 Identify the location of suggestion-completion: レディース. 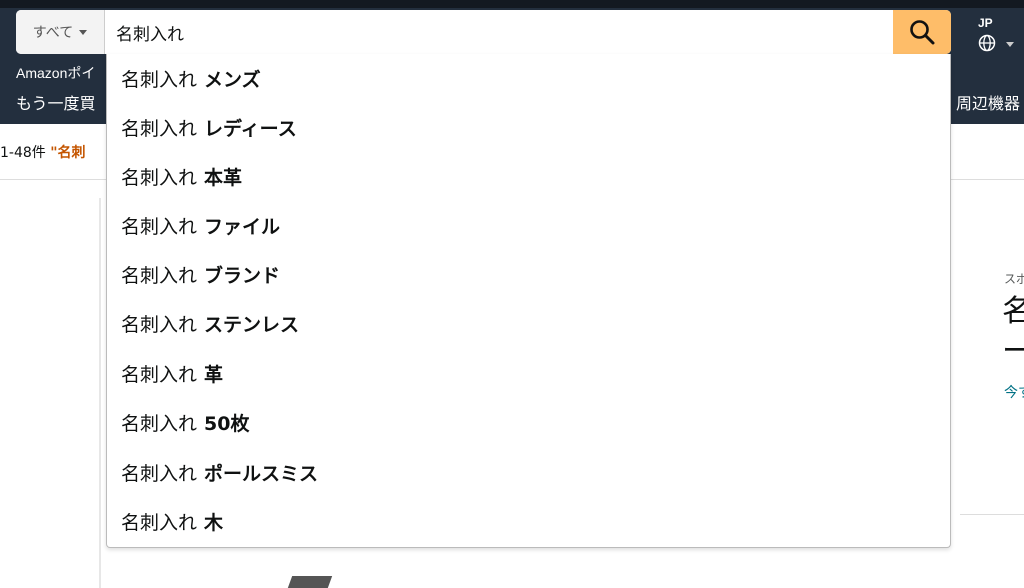
(250, 129).